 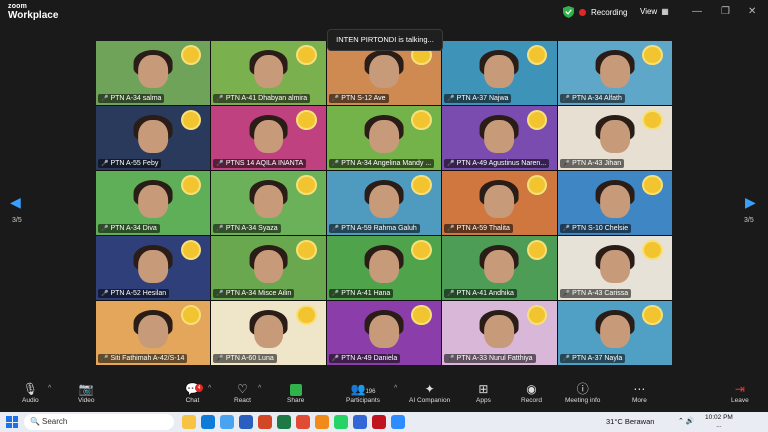 What do you see at coordinates (99, 422) in the screenshot?
I see `taskbar-search: 🔍 Search` at bounding box center [99, 422].